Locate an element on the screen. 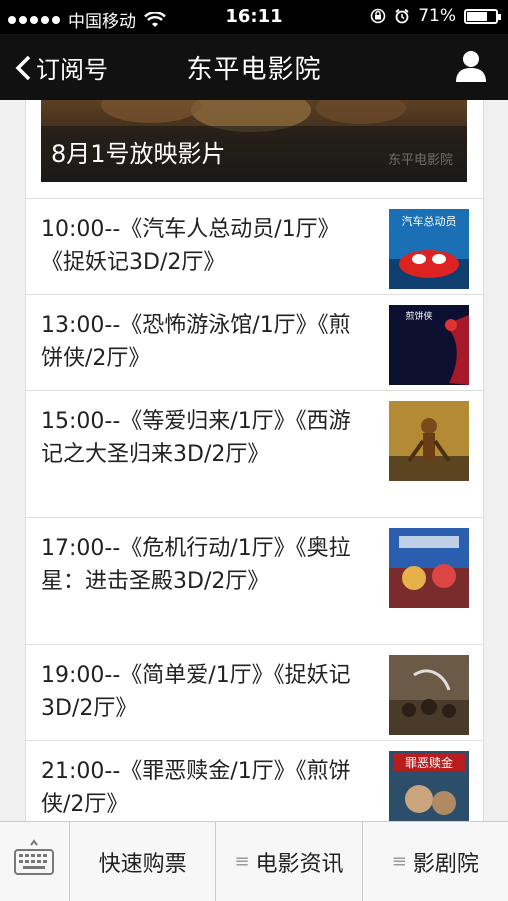 The image size is (508, 901). movie-poster: 煎饼侠 is located at coordinates (429, 345).